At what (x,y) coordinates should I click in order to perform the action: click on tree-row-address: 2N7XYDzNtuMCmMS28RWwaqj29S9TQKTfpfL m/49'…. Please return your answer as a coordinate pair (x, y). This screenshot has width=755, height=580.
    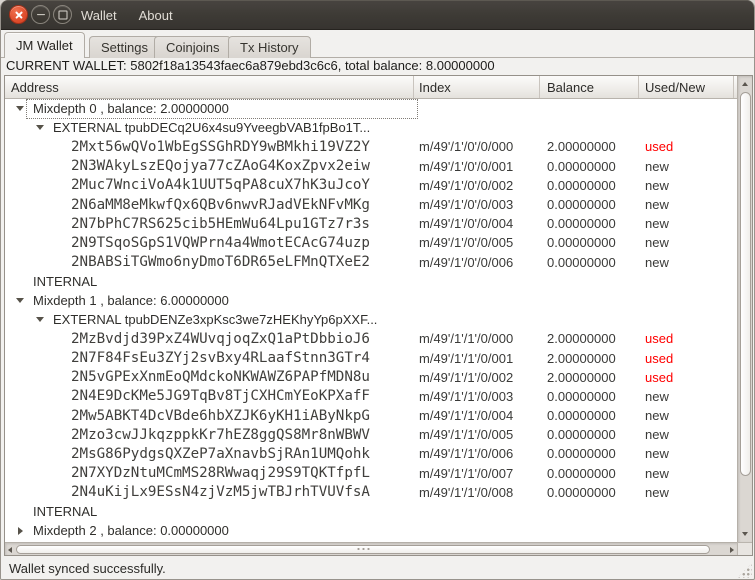
    Looking at the image, I should click on (371, 473).